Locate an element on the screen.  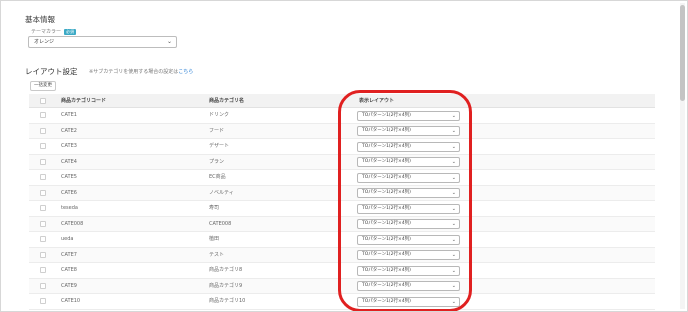
table-row: CATE3 デザート TOパターン1(2行×4列) ⌄ is located at coordinates (342, 147).